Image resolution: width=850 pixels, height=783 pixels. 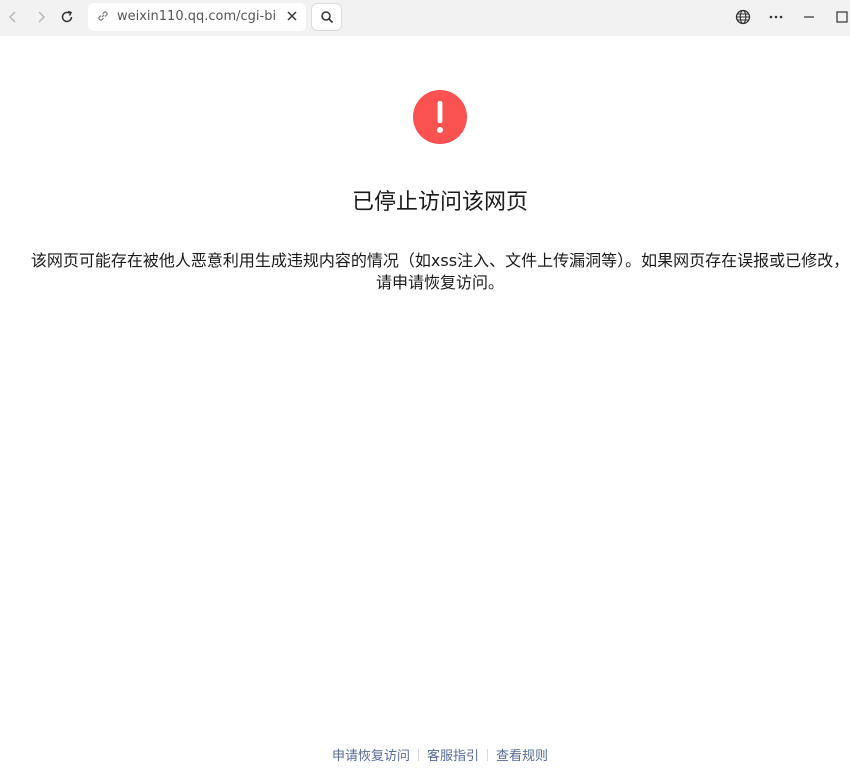 What do you see at coordinates (522, 756) in the screenshot?
I see `view-rules-link: 查看规则` at bounding box center [522, 756].